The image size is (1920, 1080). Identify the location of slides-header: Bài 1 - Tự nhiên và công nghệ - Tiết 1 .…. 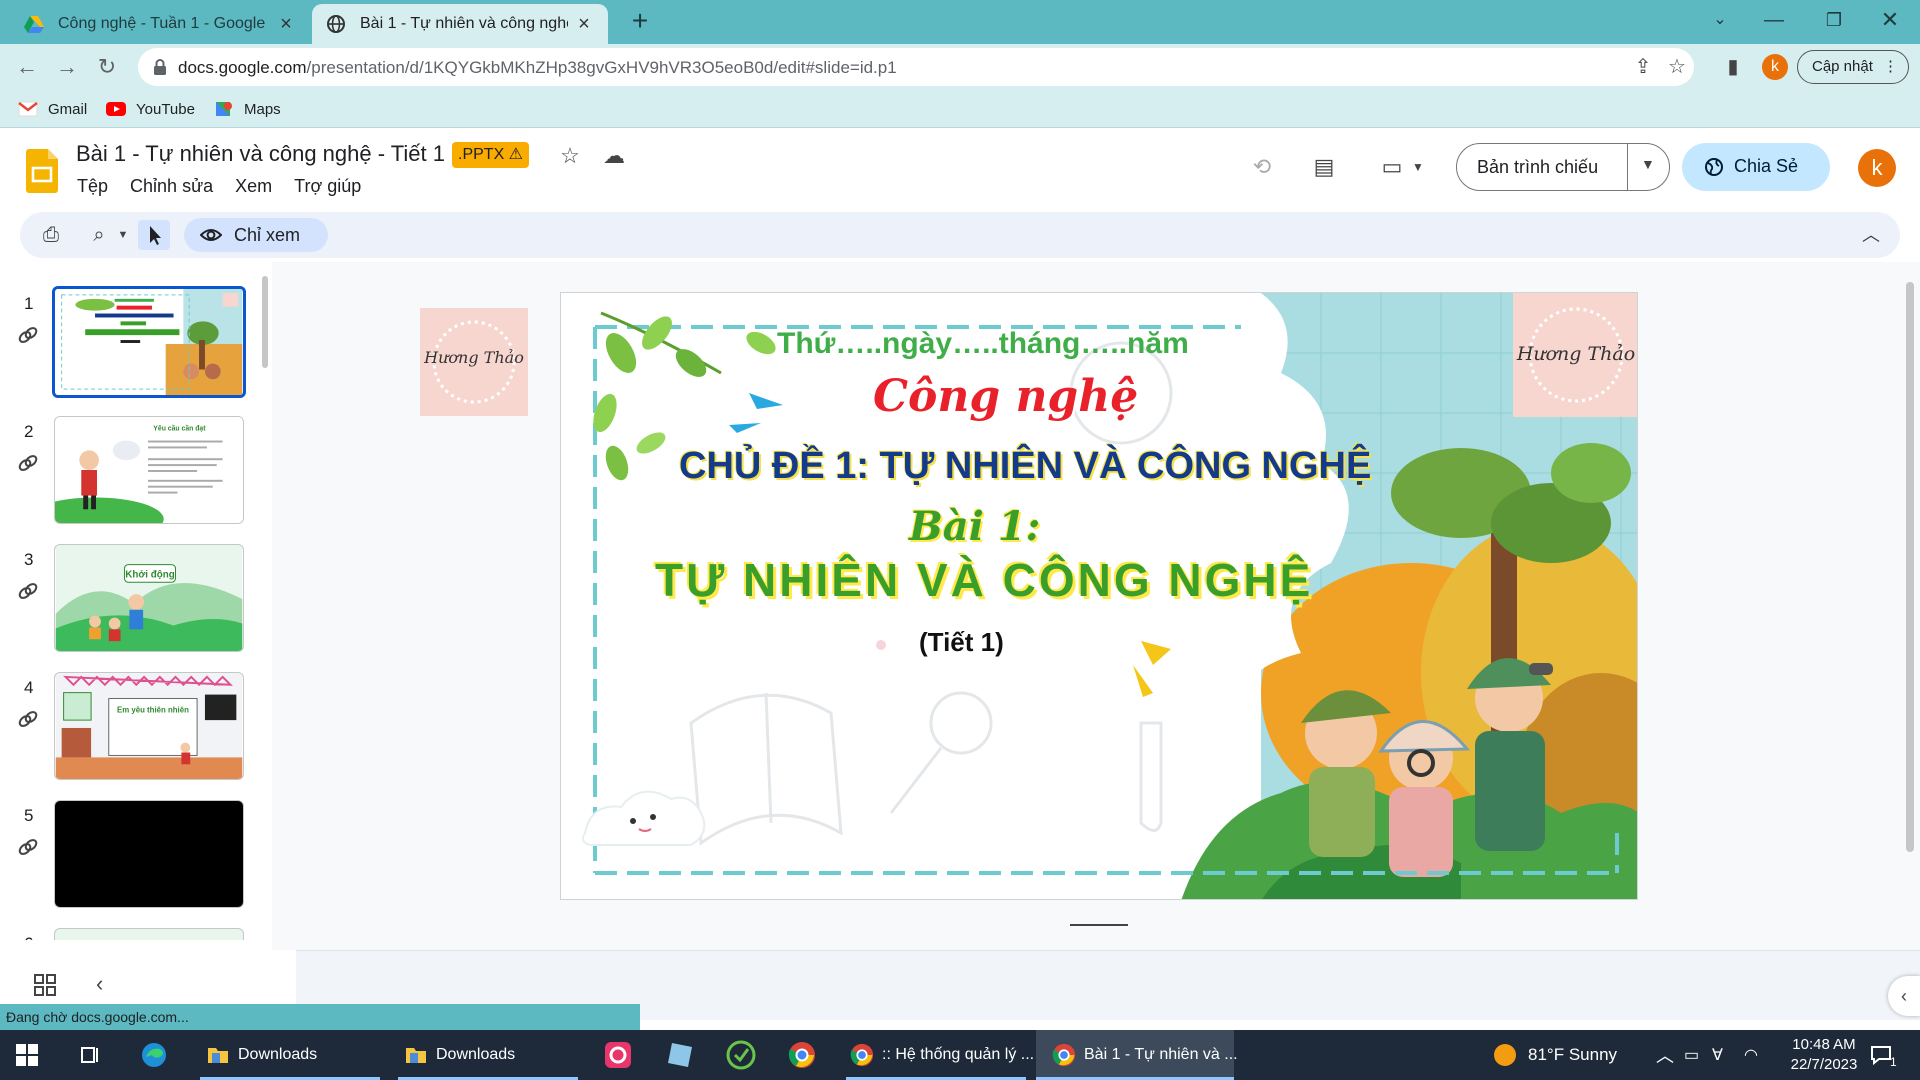
(960, 169).